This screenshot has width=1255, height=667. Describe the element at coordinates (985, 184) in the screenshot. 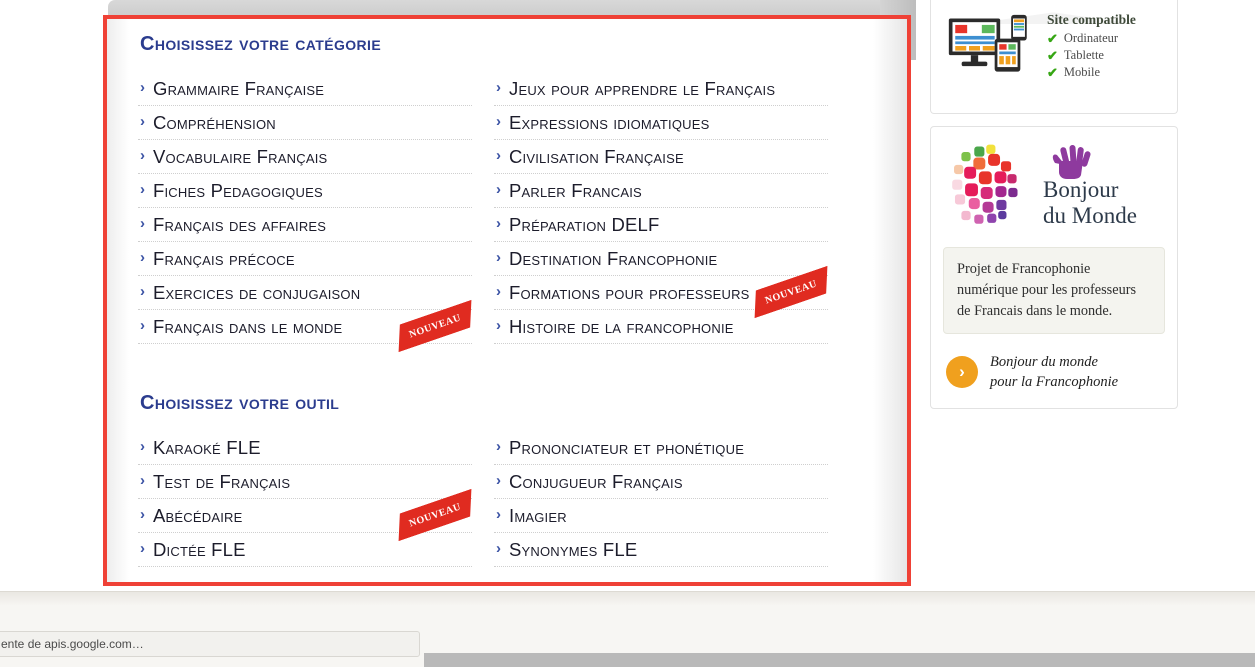

I see `mosaic-globe-icon` at that location.